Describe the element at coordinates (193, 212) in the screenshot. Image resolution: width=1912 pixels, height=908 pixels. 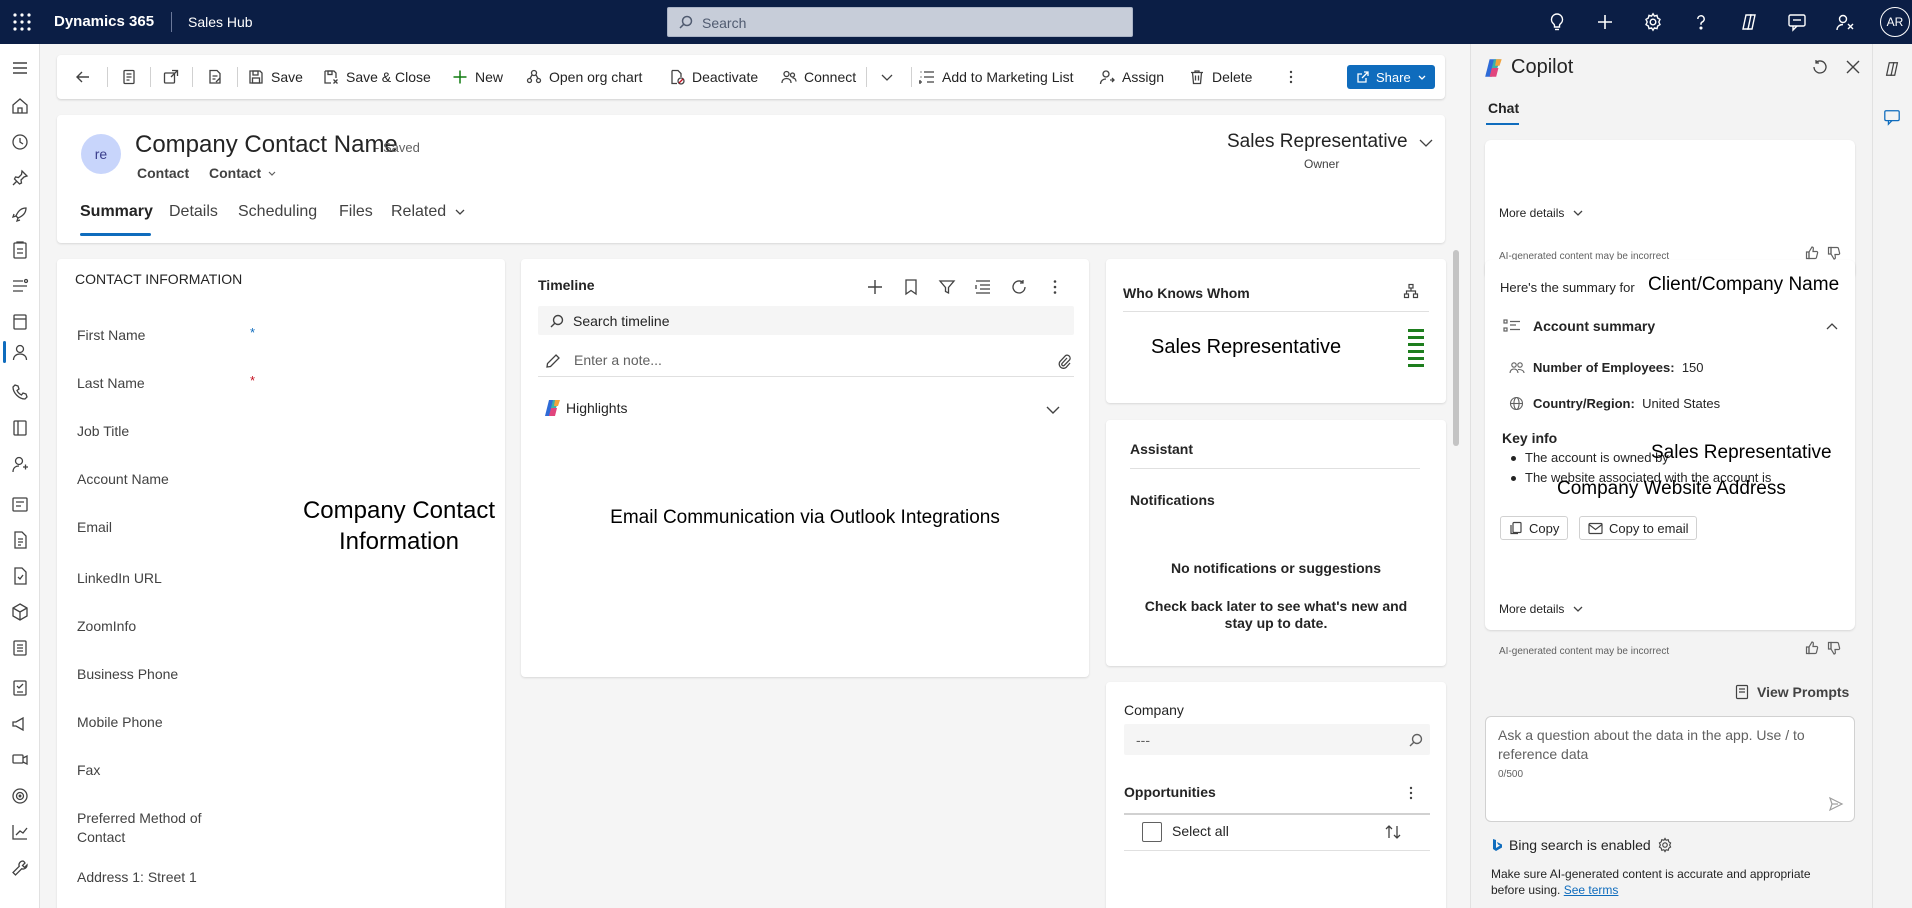
I see `tab-details: Details` at that location.